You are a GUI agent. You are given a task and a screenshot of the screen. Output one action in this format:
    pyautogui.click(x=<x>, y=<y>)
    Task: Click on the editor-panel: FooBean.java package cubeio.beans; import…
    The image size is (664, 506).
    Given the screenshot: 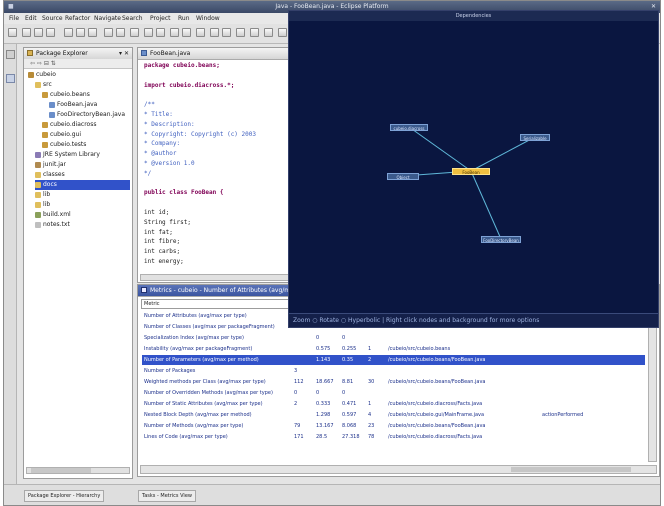 What is the action you would take?
    pyautogui.click(x=215, y=165)
    